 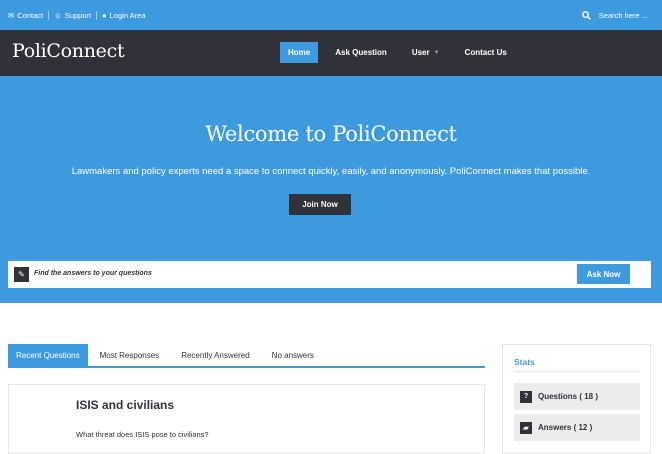 What do you see at coordinates (21, 274) in the screenshot?
I see `pencil-icon: ✎` at bounding box center [21, 274].